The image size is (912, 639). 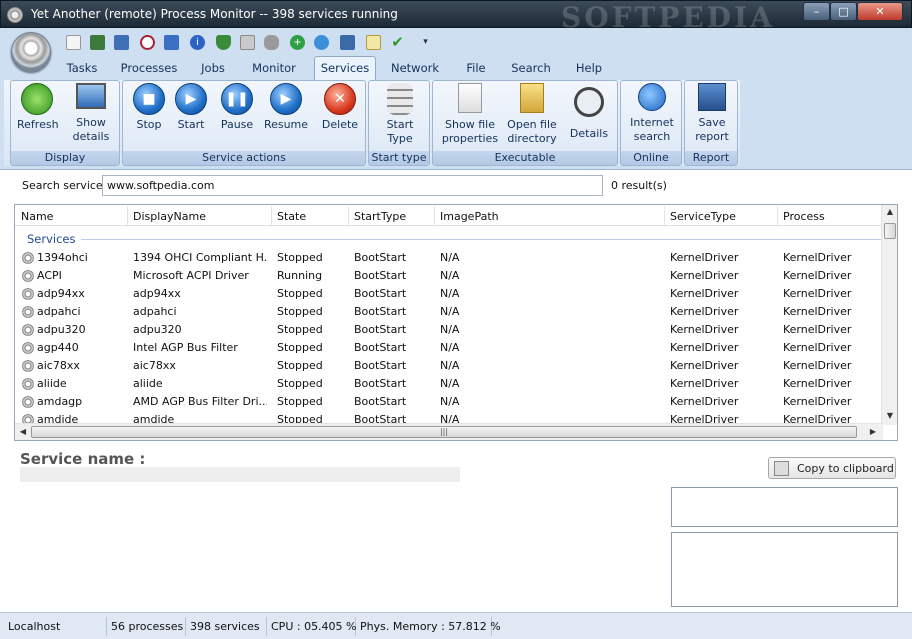 What do you see at coordinates (121, 42) in the screenshot?
I see `screen-icon` at bounding box center [121, 42].